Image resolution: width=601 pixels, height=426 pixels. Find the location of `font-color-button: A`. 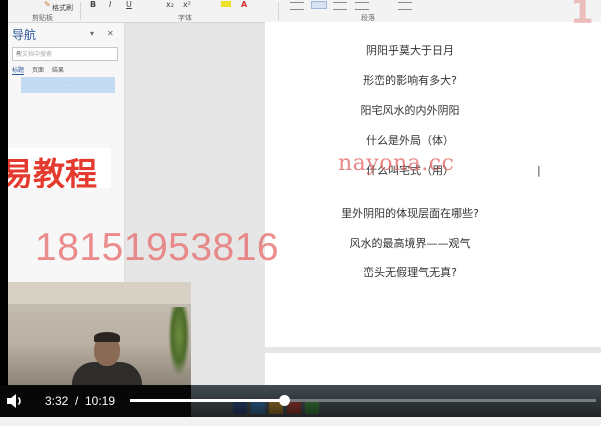

font-color-button: A is located at coordinates (244, 4).